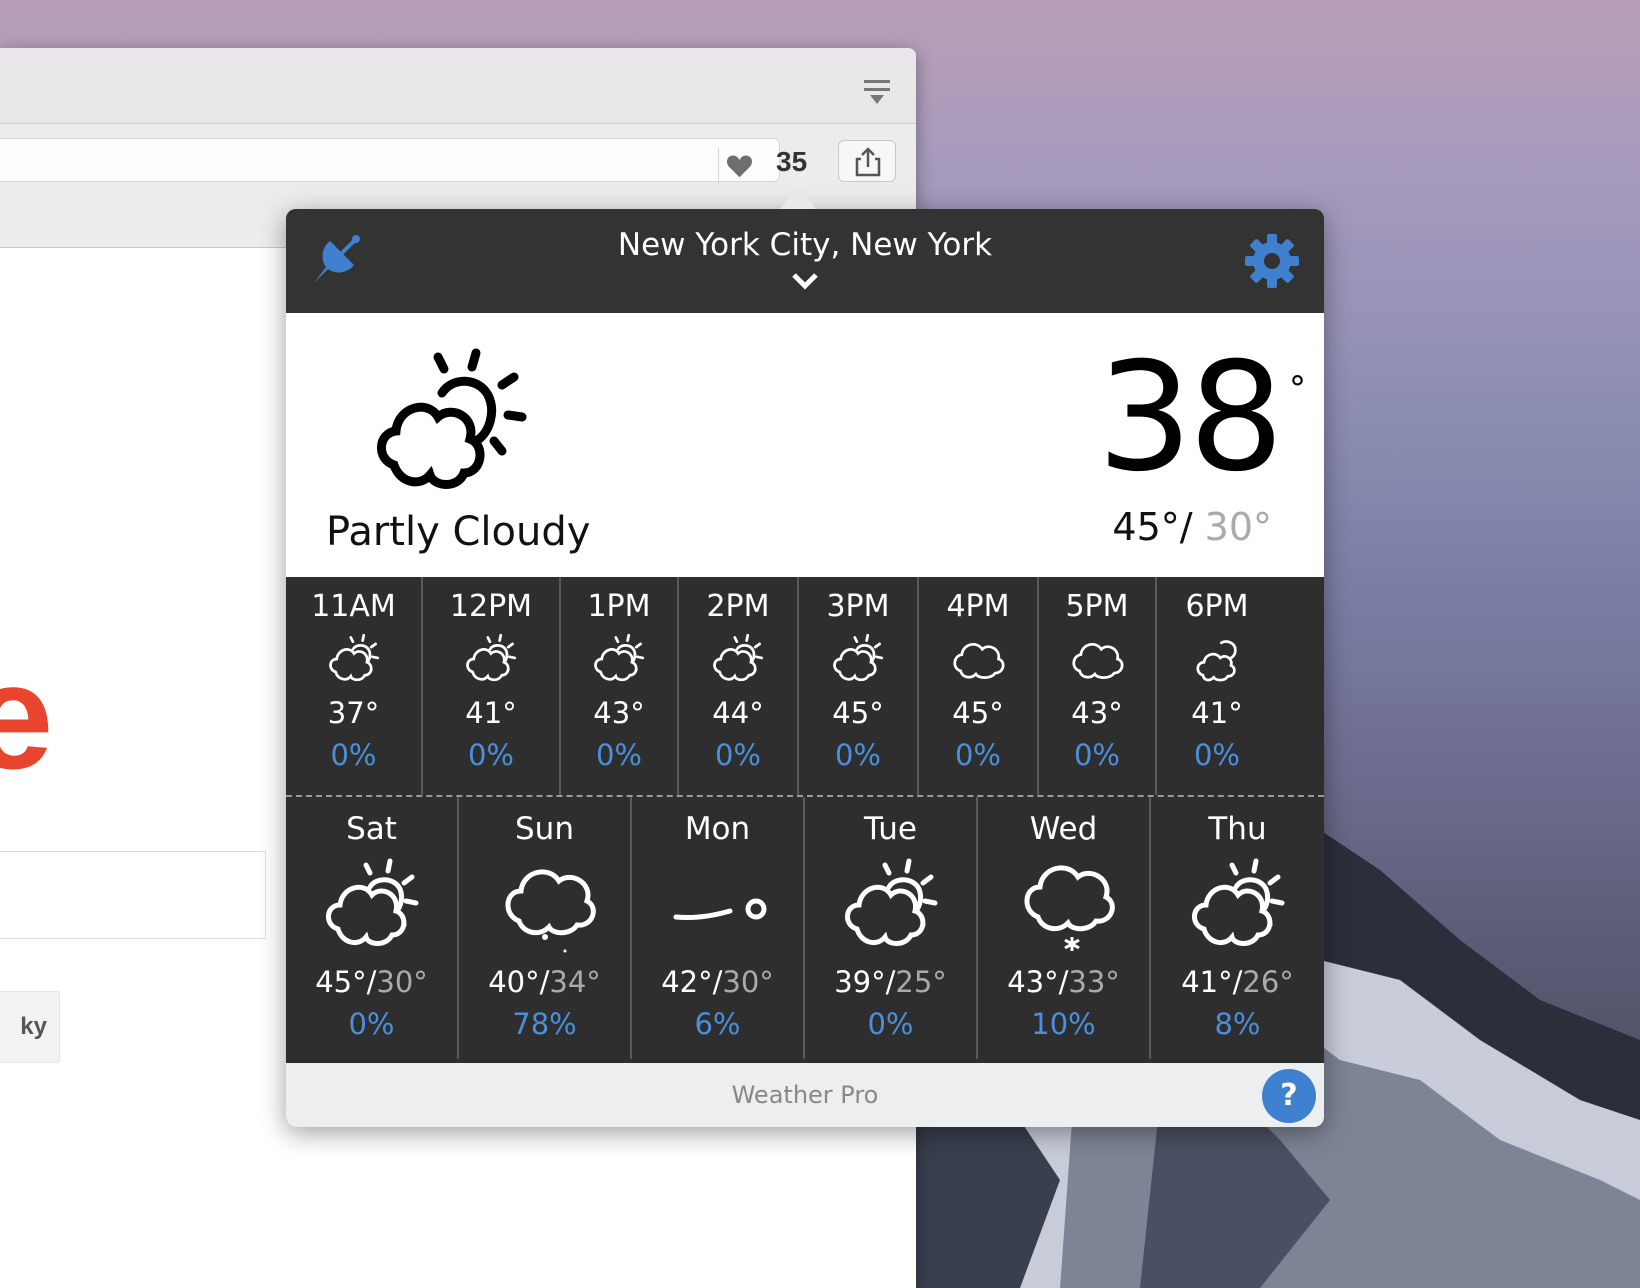  I want to click on daily-precip: 78%, so click(544, 1024).